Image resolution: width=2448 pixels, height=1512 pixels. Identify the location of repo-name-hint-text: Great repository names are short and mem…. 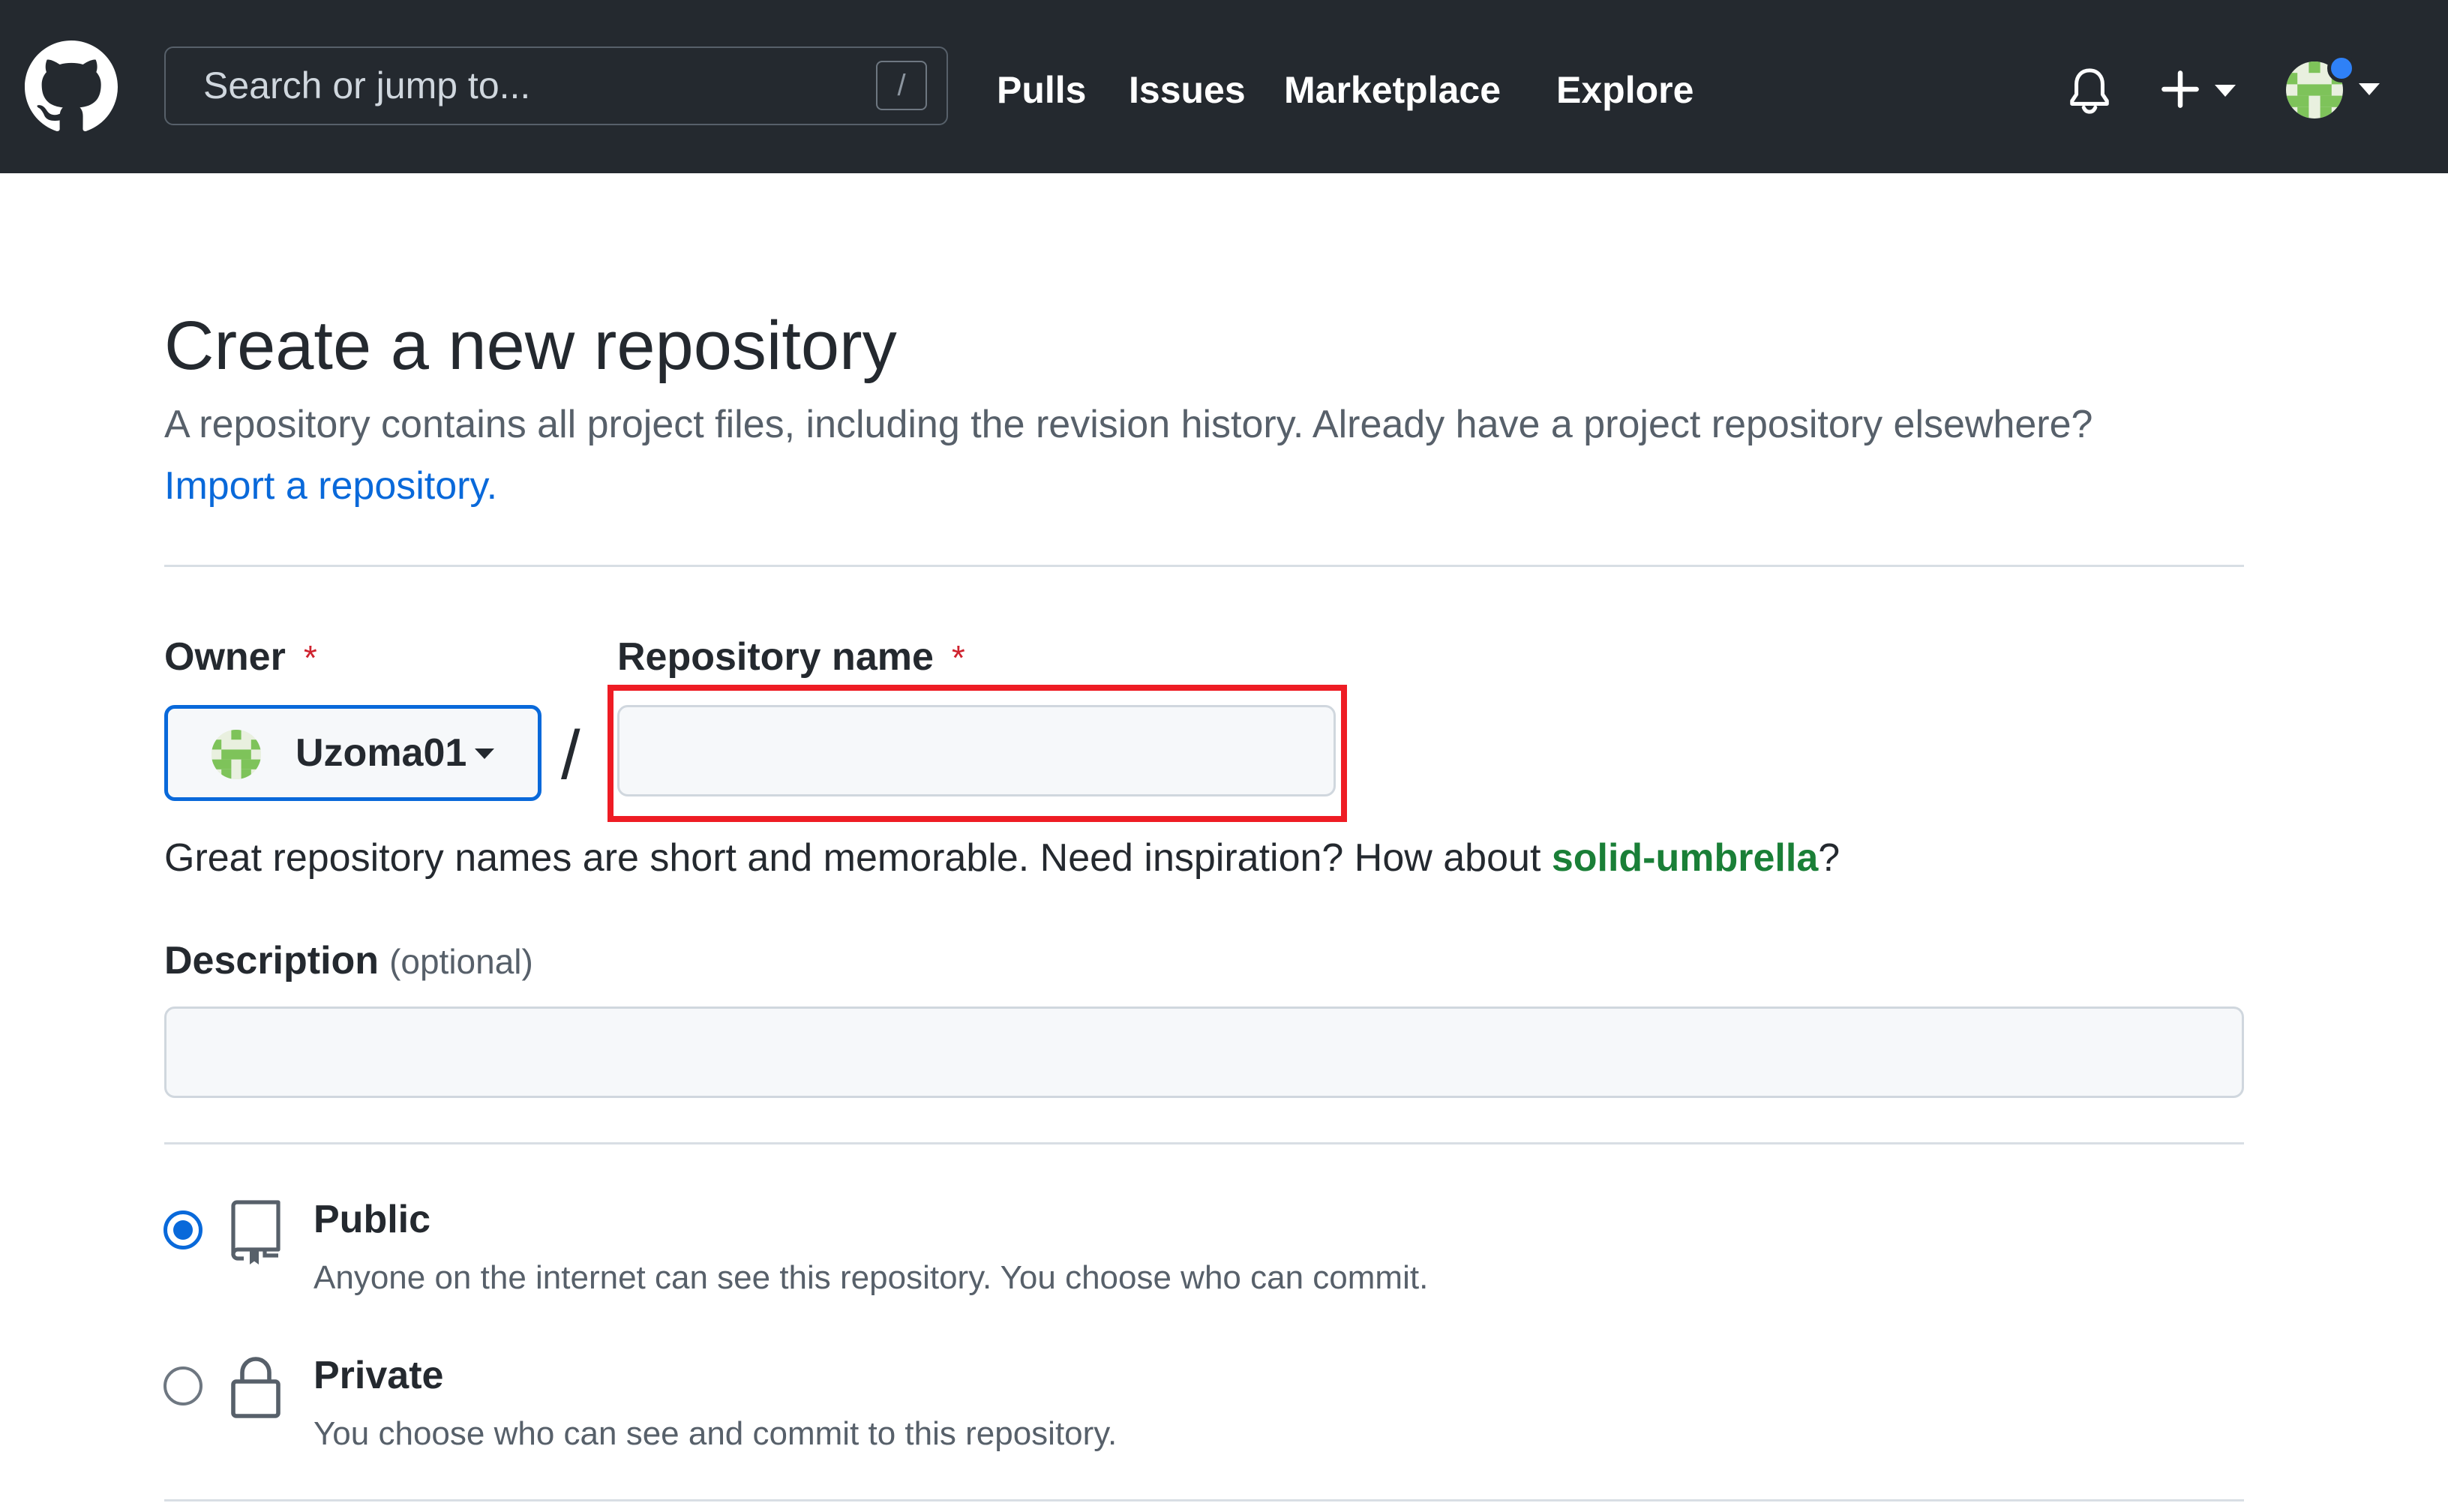
(858, 858).